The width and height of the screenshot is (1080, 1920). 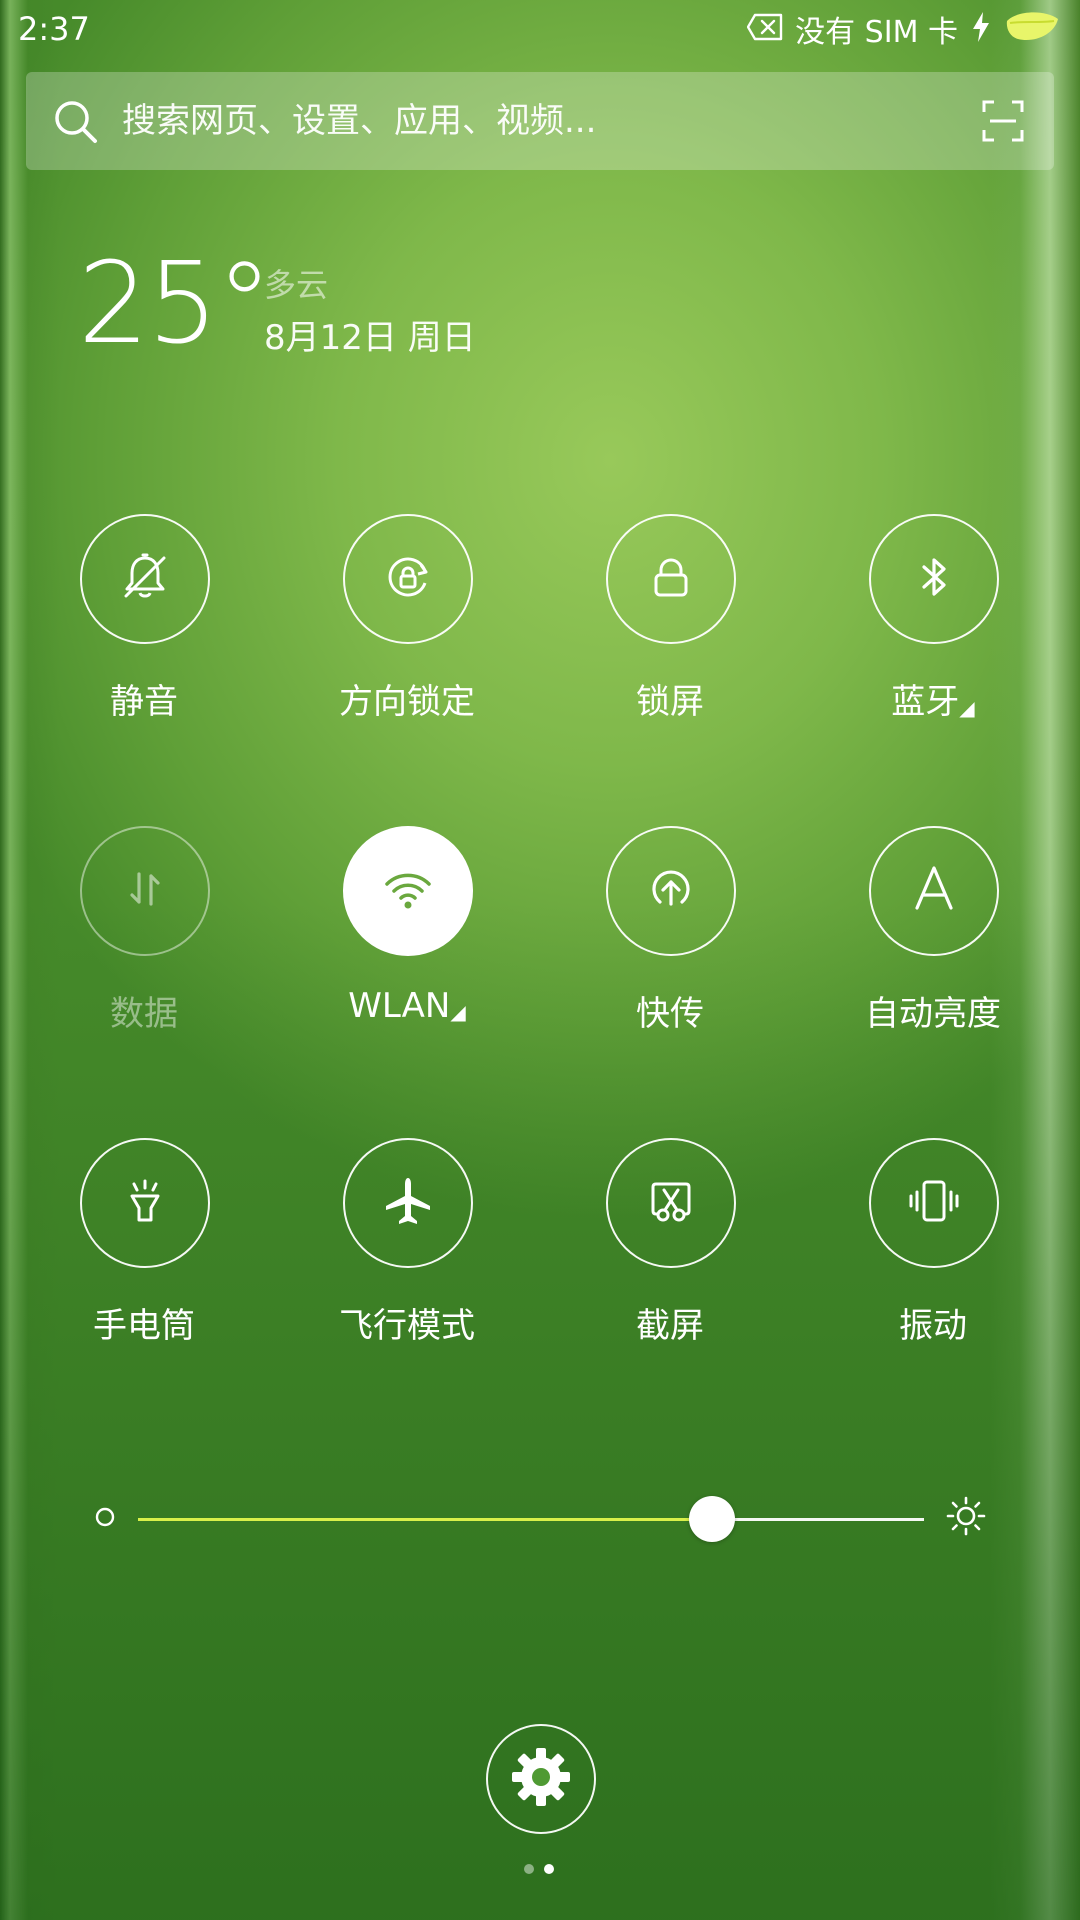 I want to click on status-indicators: 没有 SIM 卡, so click(x=903, y=29).